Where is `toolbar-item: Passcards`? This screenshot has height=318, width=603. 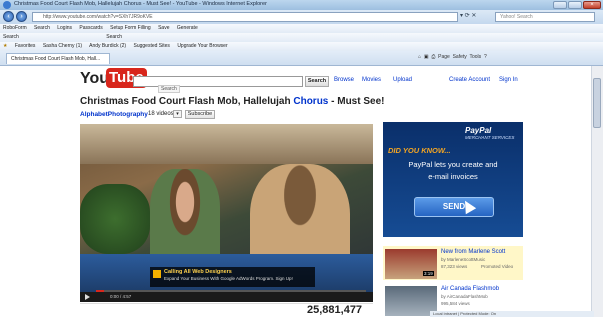
toolbar-item: Passcards is located at coordinates (90, 28).